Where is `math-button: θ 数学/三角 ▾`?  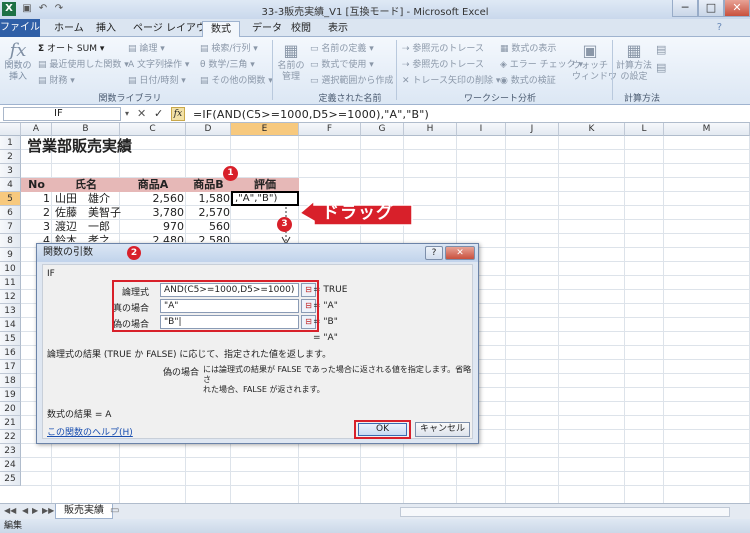
math-button: θ 数学/三角 ▾ is located at coordinates (227, 63).